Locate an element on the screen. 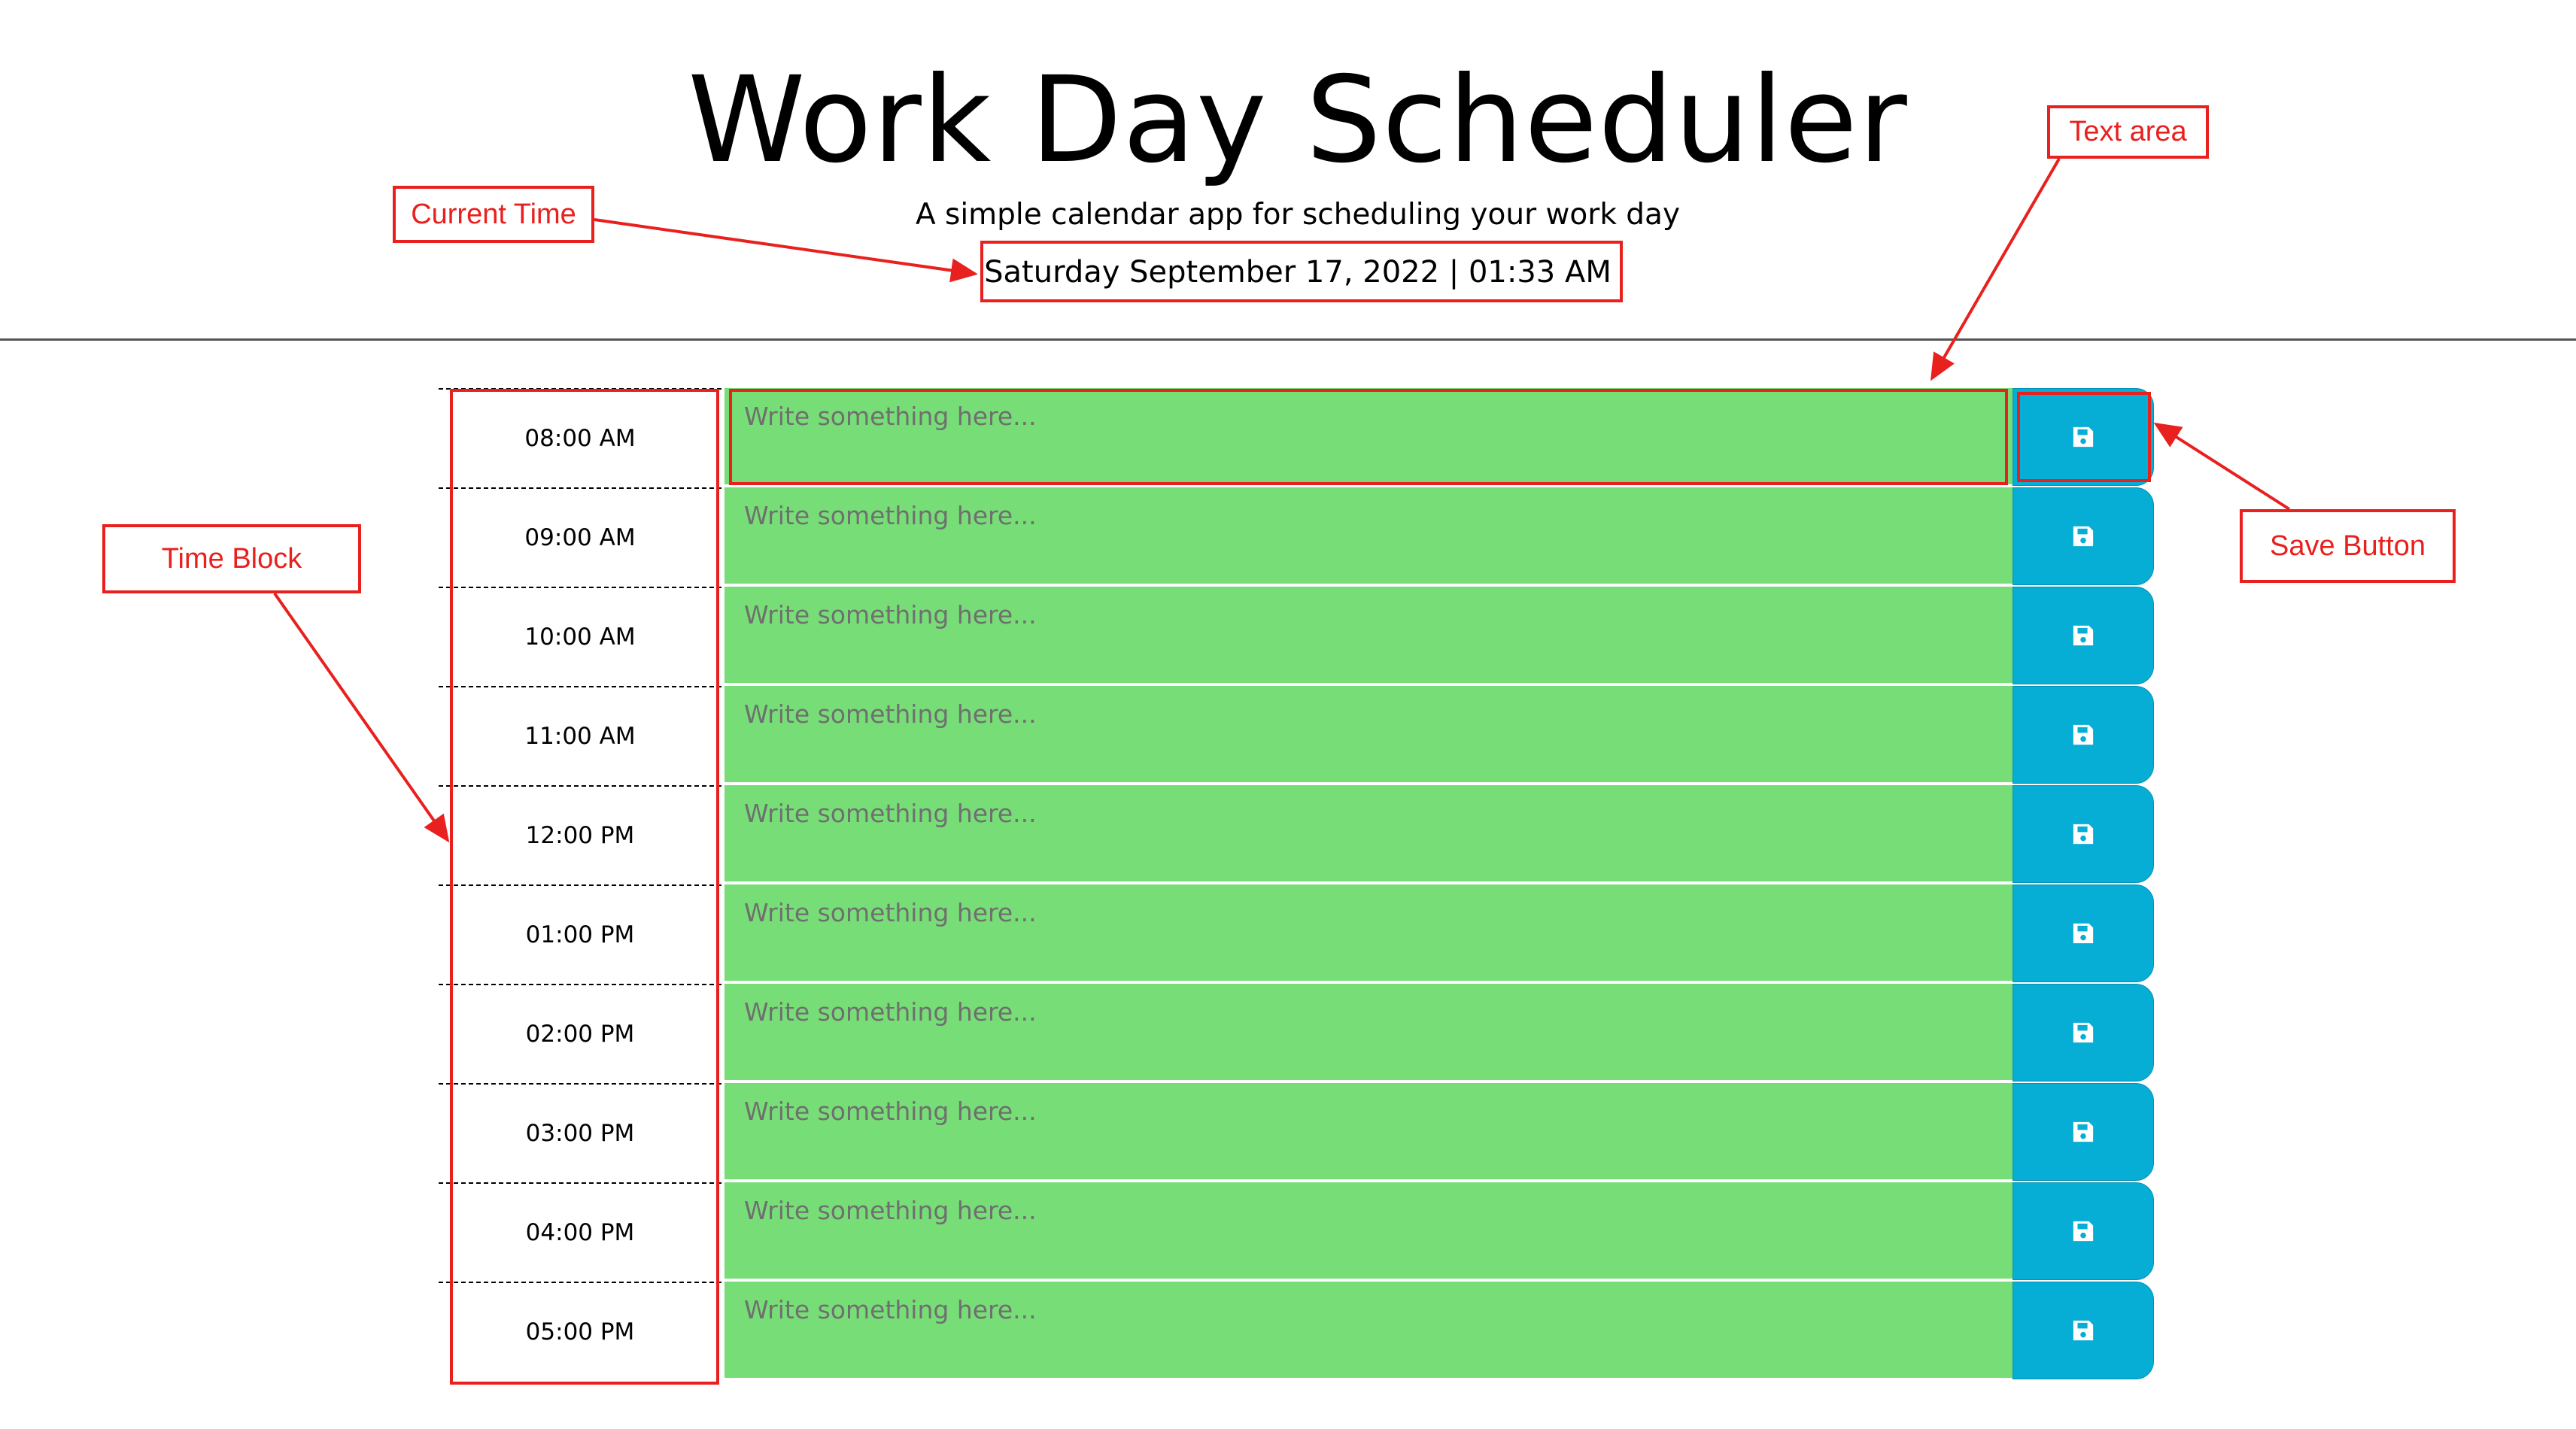  hour-label: 10:00 AM is located at coordinates (580, 636).